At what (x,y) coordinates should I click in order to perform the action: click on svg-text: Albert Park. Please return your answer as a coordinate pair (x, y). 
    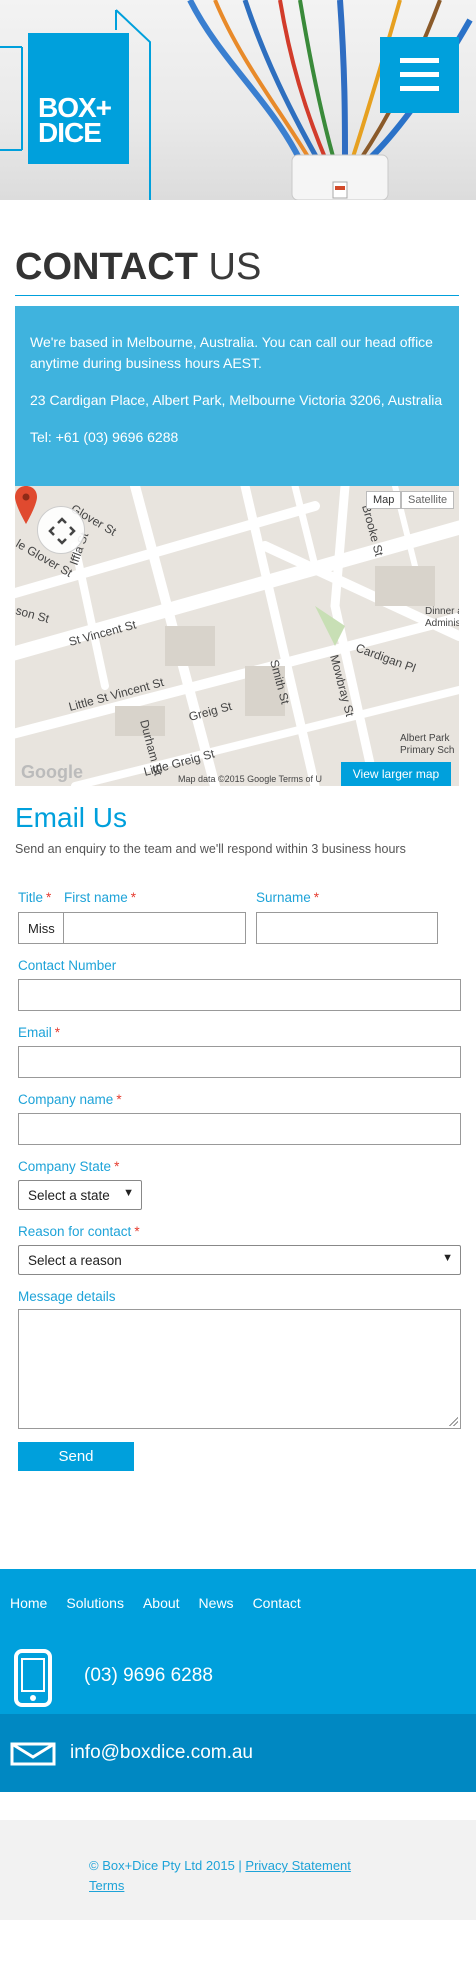
    Looking at the image, I should click on (425, 738).